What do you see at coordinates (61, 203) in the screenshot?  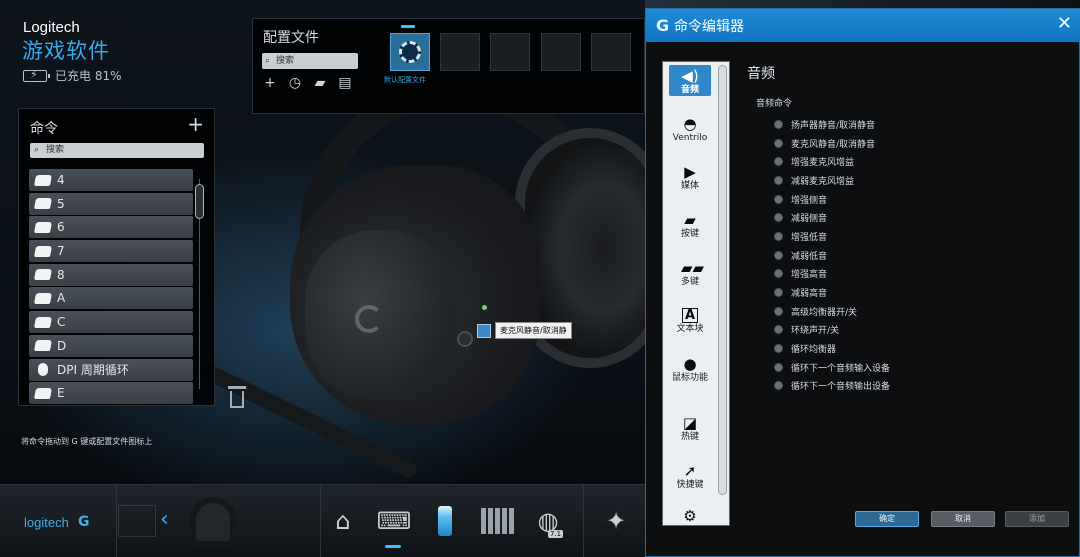 I see `command-label: 5` at bounding box center [61, 203].